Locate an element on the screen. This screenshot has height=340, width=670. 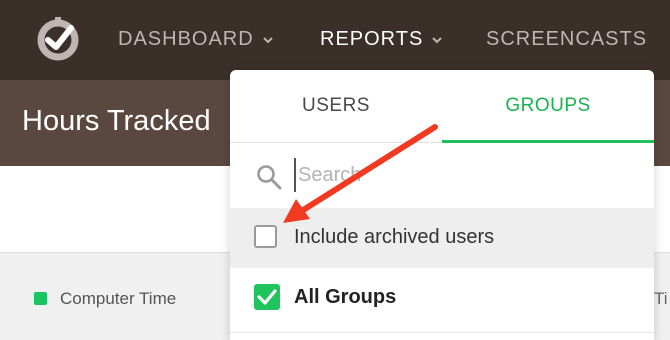
nav-dashboard-label: DASHBOARD is located at coordinates (186, 39).